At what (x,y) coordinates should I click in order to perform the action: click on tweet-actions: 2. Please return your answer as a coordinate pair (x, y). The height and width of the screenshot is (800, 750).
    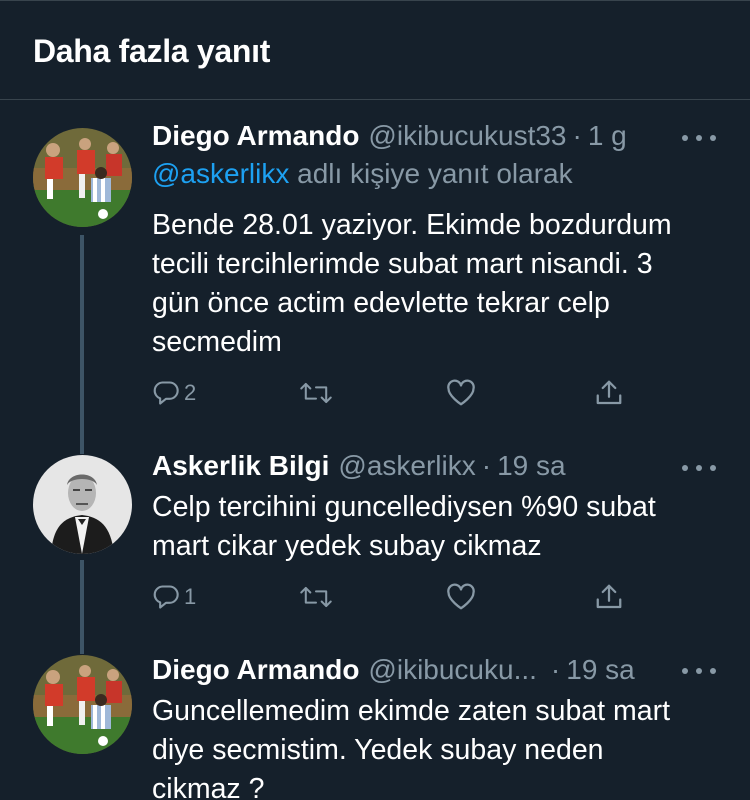
    Looking at the image, I should click on (392, 393).